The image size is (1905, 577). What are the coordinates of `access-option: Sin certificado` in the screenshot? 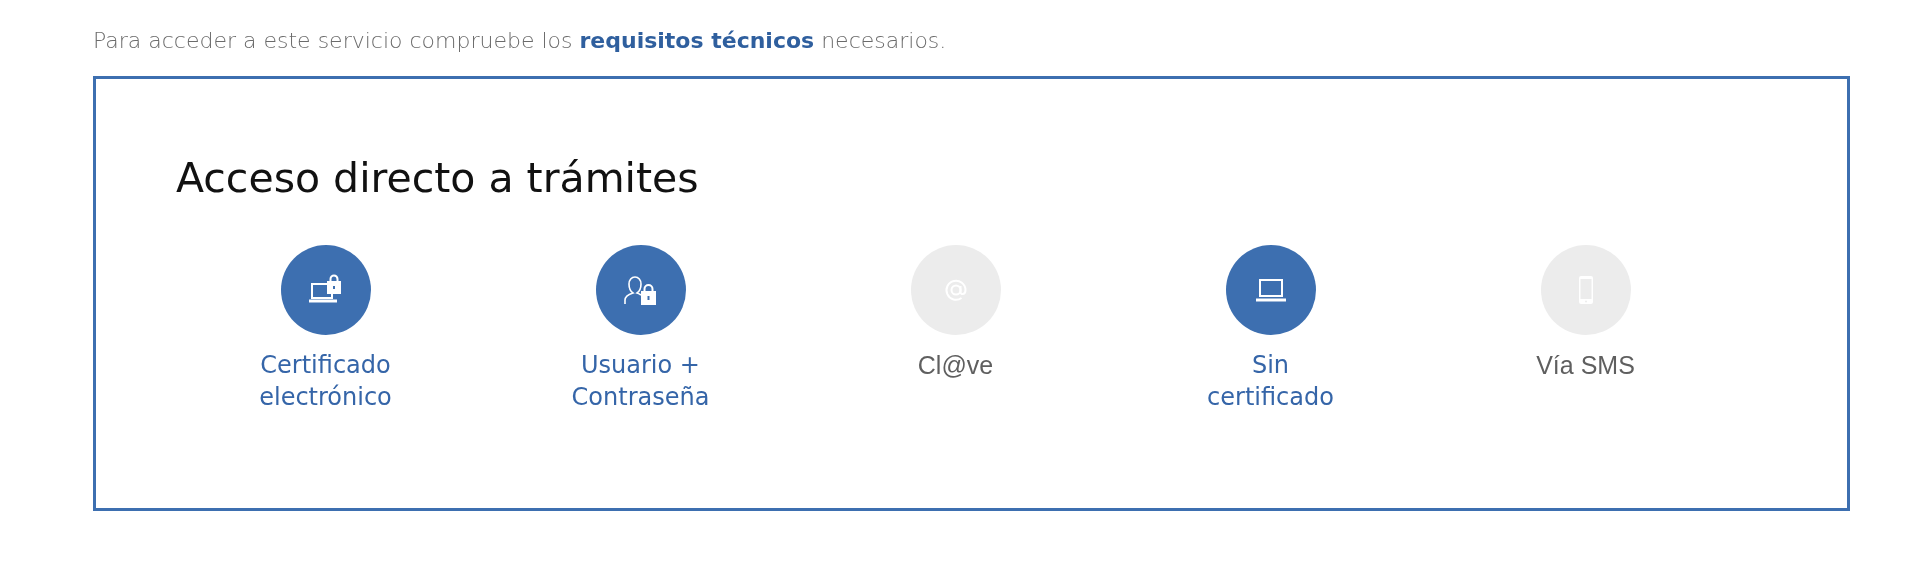 It's located at (1270, 329).